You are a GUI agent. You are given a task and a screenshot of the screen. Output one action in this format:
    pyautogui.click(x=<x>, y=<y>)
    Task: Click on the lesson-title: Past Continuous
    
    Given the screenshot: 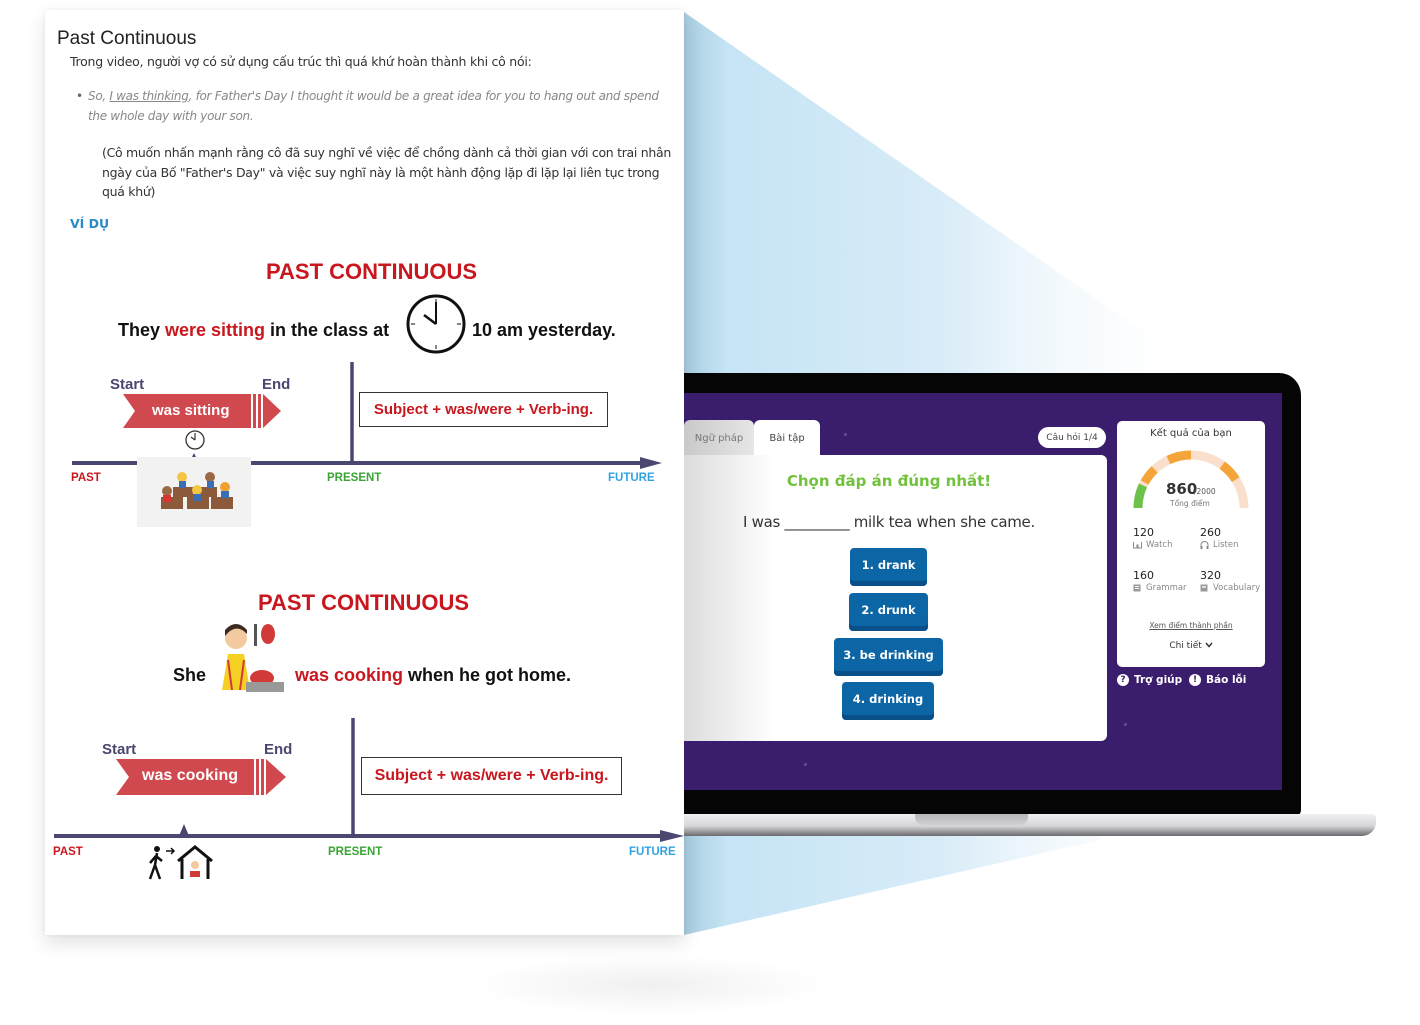 What is the action you would take?
    pyautogui.click(x=127, y=38)
    